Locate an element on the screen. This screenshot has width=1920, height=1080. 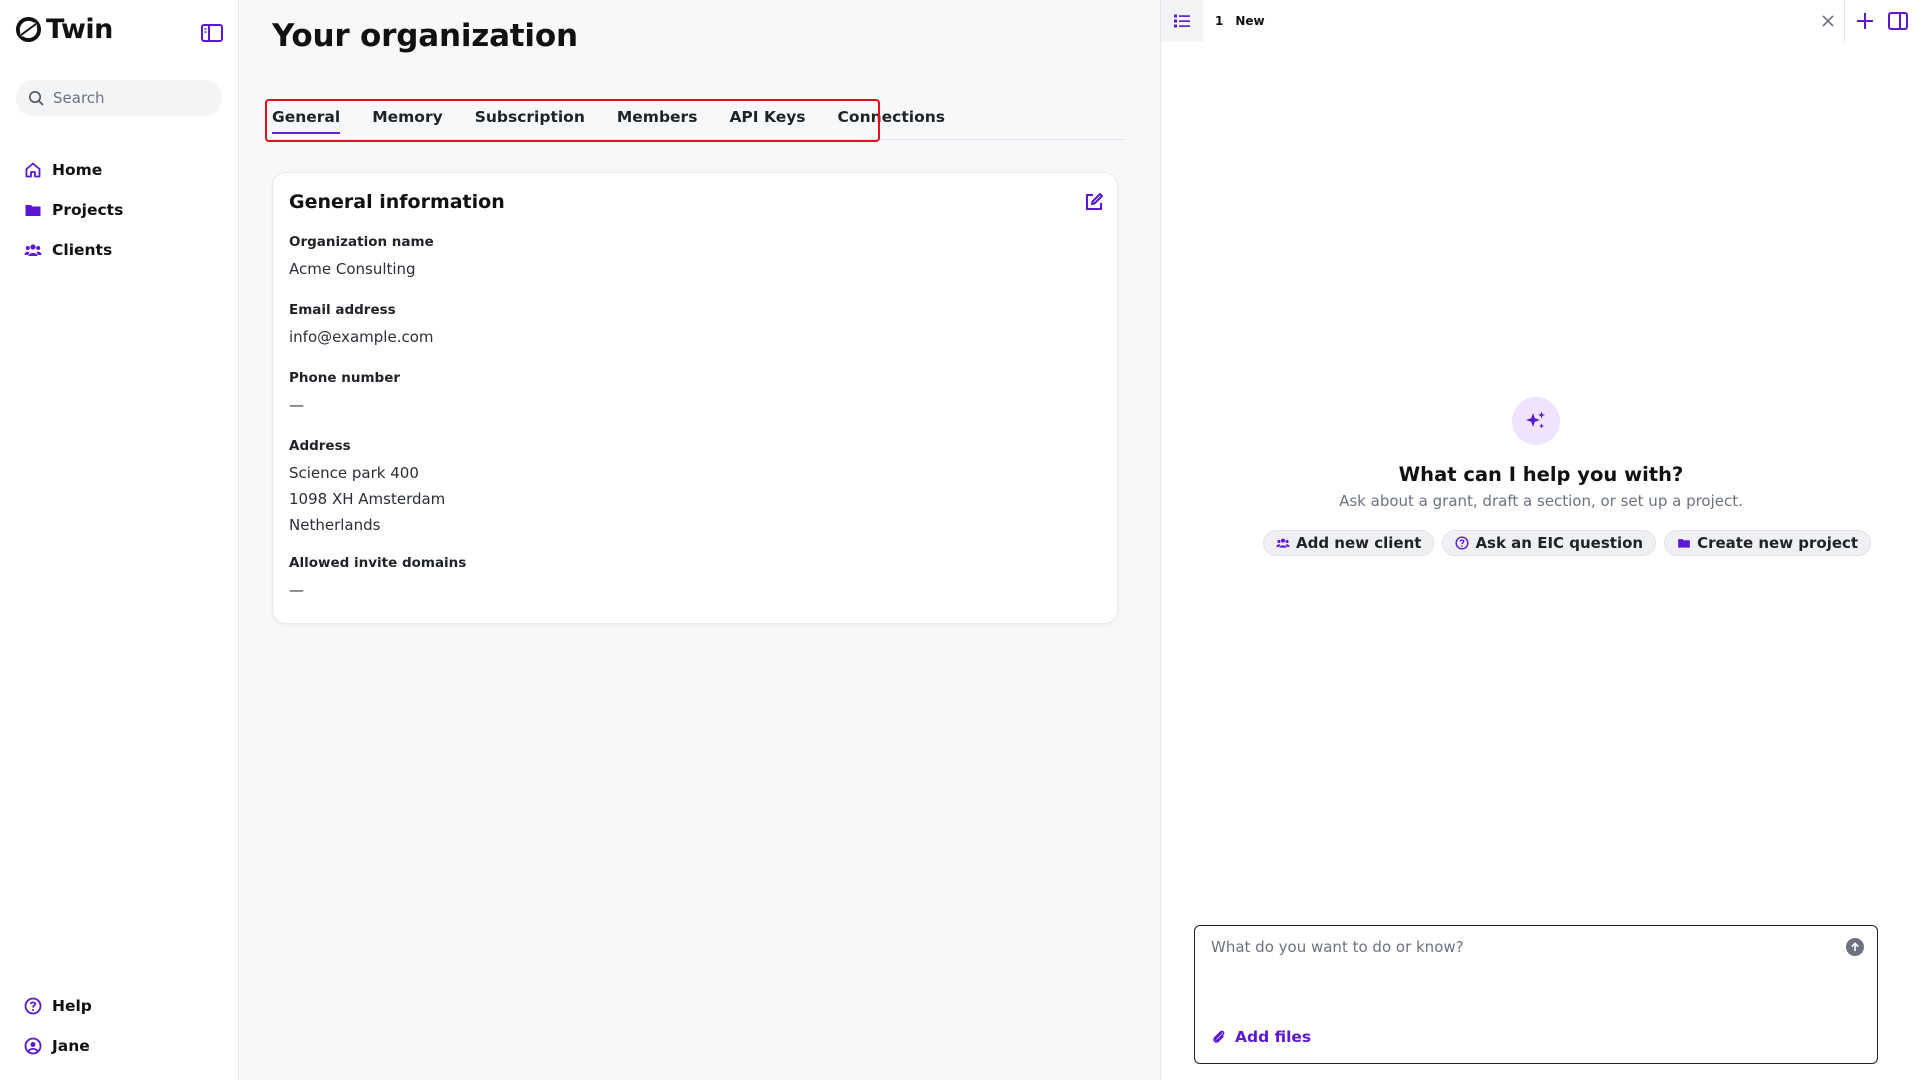
conversation-tab-index: 1 is located at coordinates (1219, 21).